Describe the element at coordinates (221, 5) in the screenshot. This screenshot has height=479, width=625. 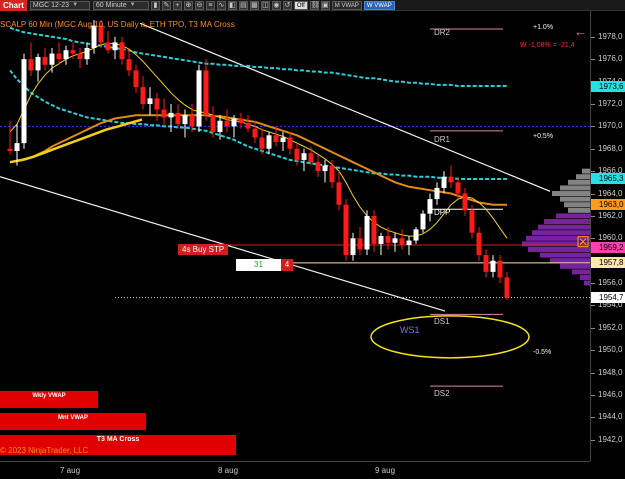
I see `indicators-icon: ∿` at that location.